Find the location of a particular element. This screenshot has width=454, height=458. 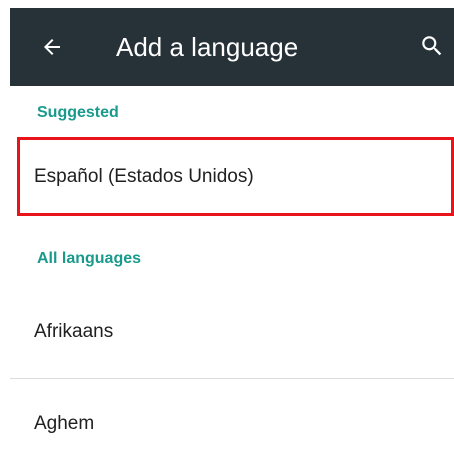

language-item-aghem: Aghem is located at coordinates (232, 424).